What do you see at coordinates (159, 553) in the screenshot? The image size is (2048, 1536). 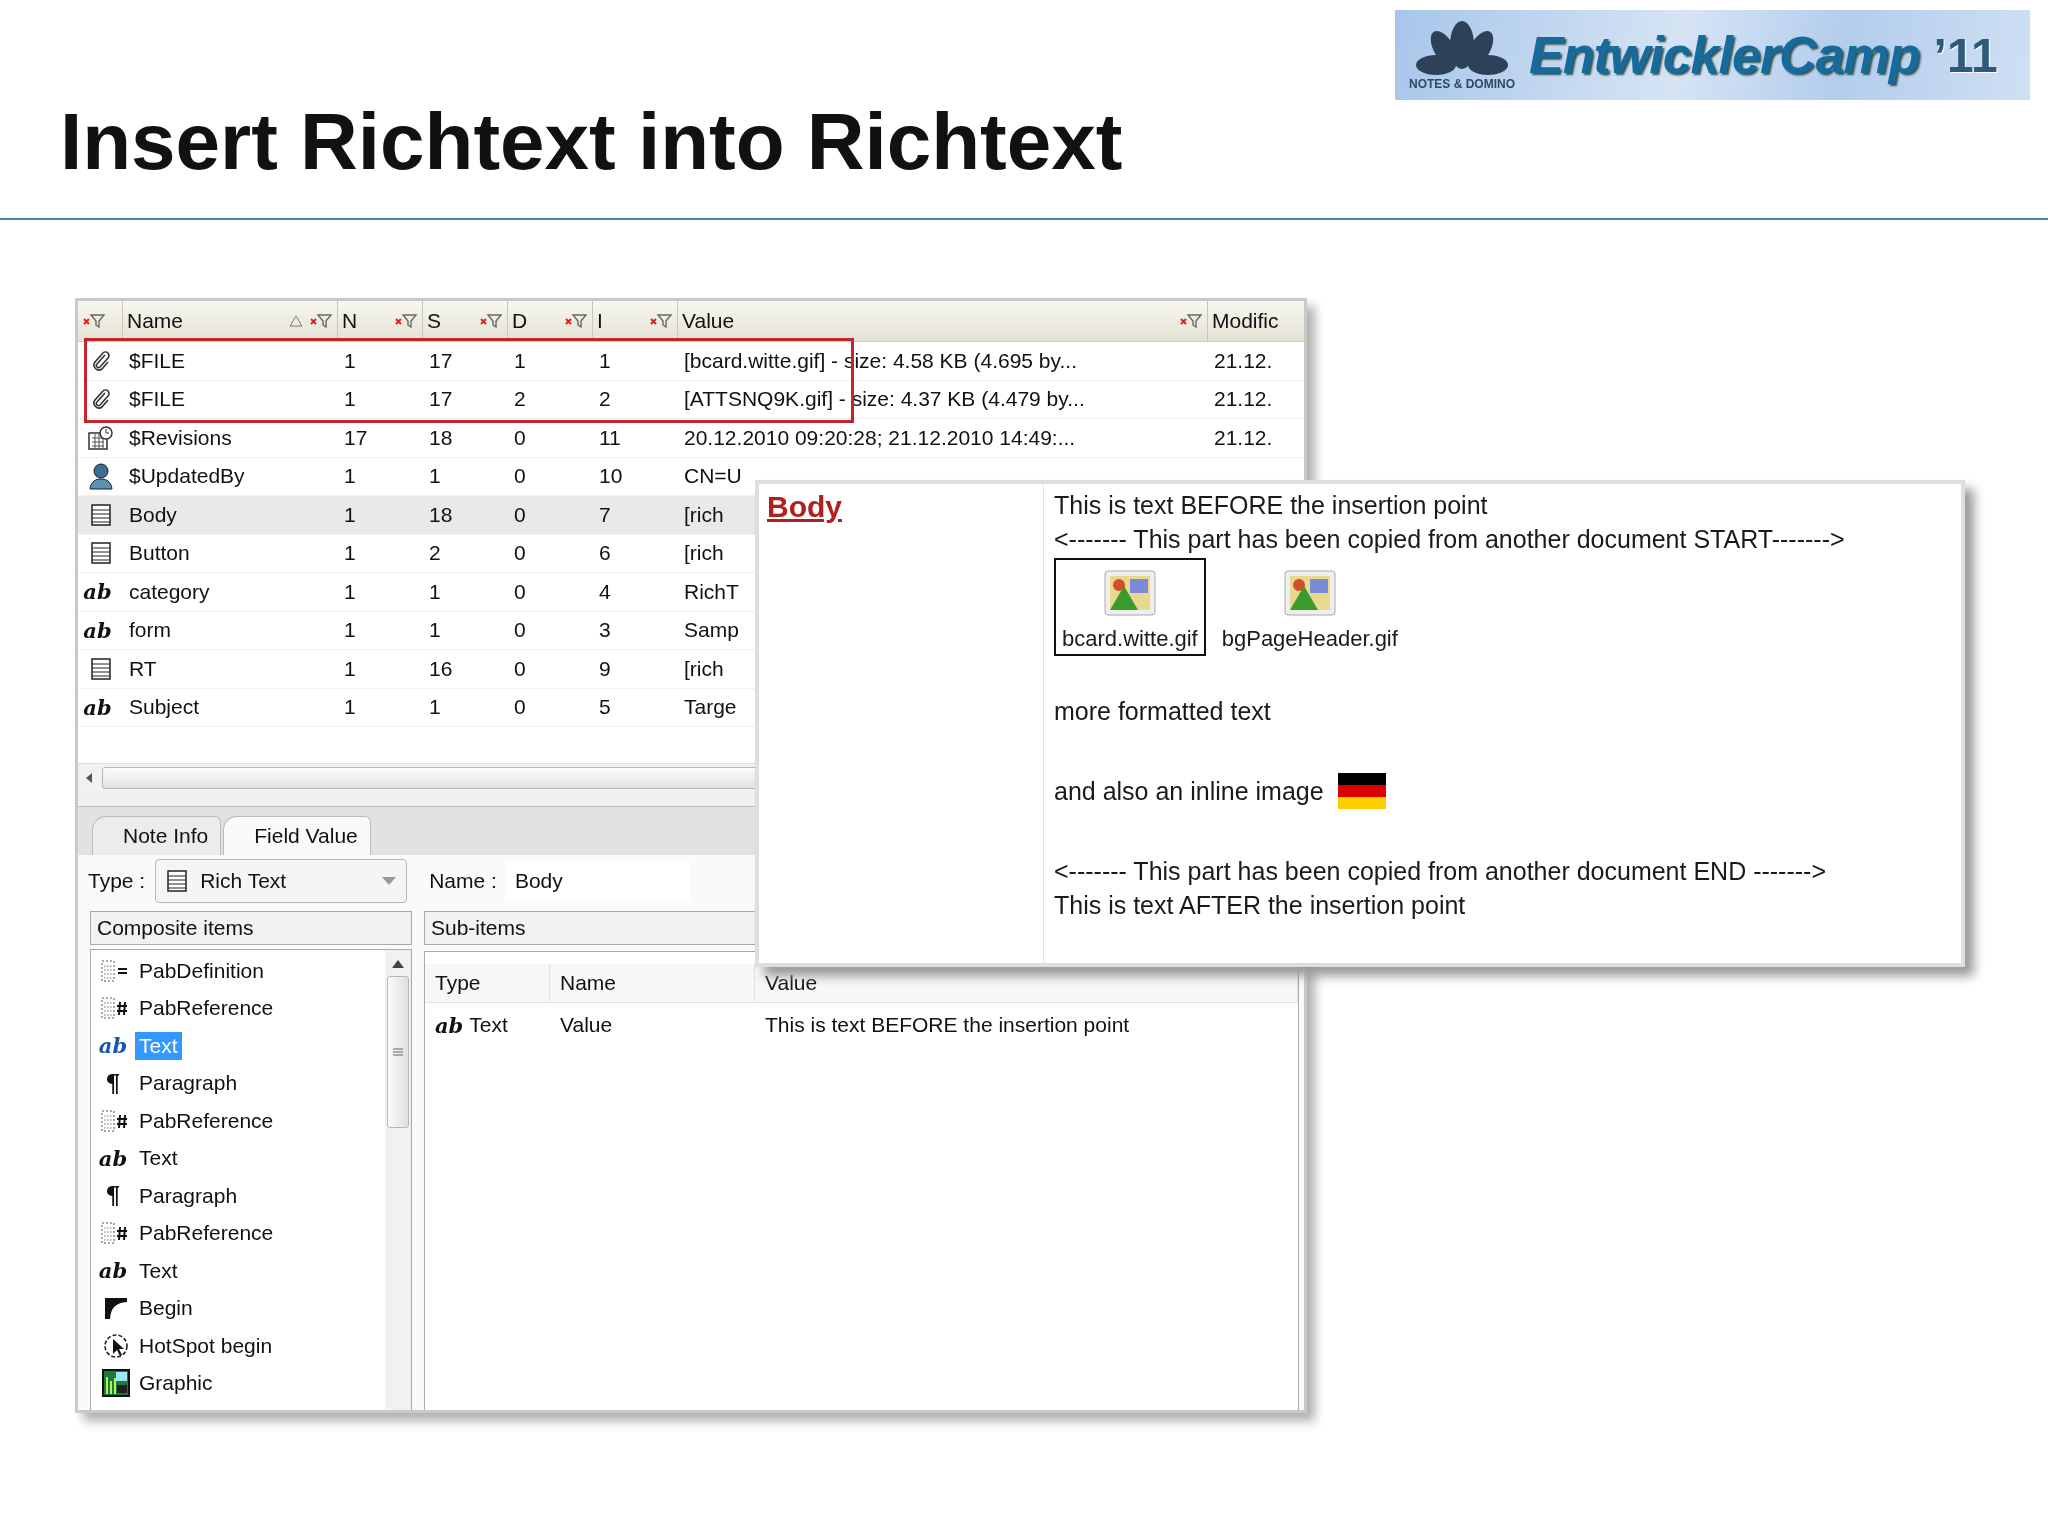 I see `table-cell: Button` at bounding box center [159, 553].